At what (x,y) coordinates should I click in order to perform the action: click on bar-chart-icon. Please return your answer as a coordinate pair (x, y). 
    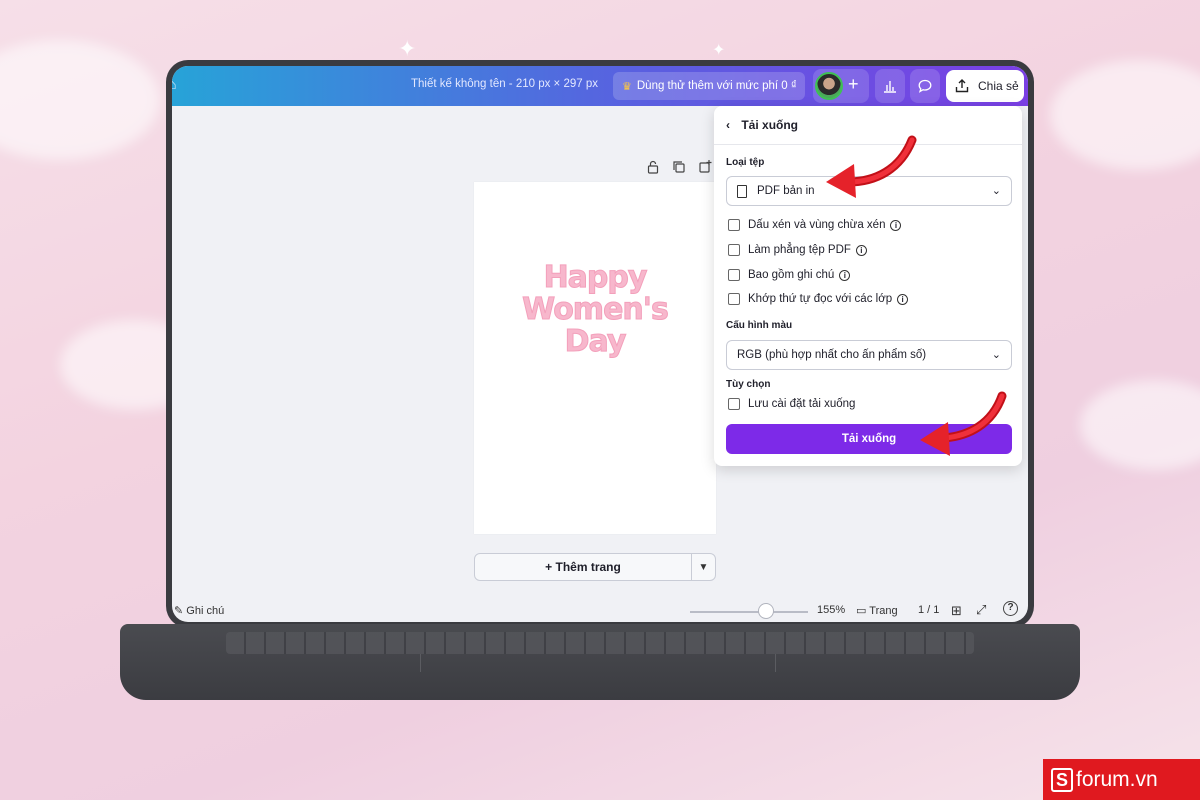
    Looking at the image, I should click on (890, 87).